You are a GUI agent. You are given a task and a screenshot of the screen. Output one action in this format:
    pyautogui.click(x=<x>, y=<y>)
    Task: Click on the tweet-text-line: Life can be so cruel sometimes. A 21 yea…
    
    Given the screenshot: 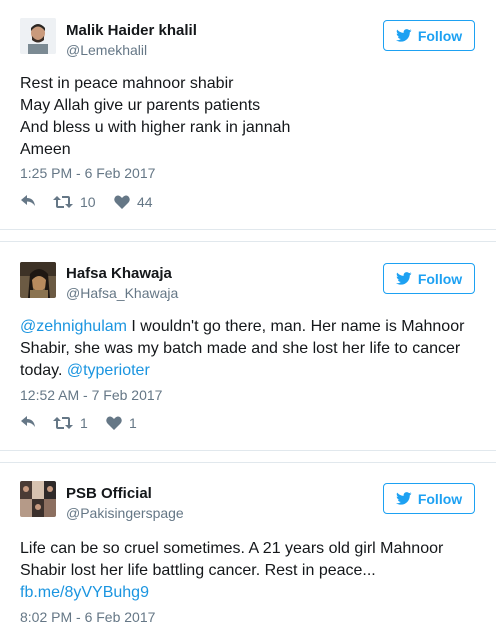 What is the action you would take?
    pyautogui.click(x=232, y=548)
    